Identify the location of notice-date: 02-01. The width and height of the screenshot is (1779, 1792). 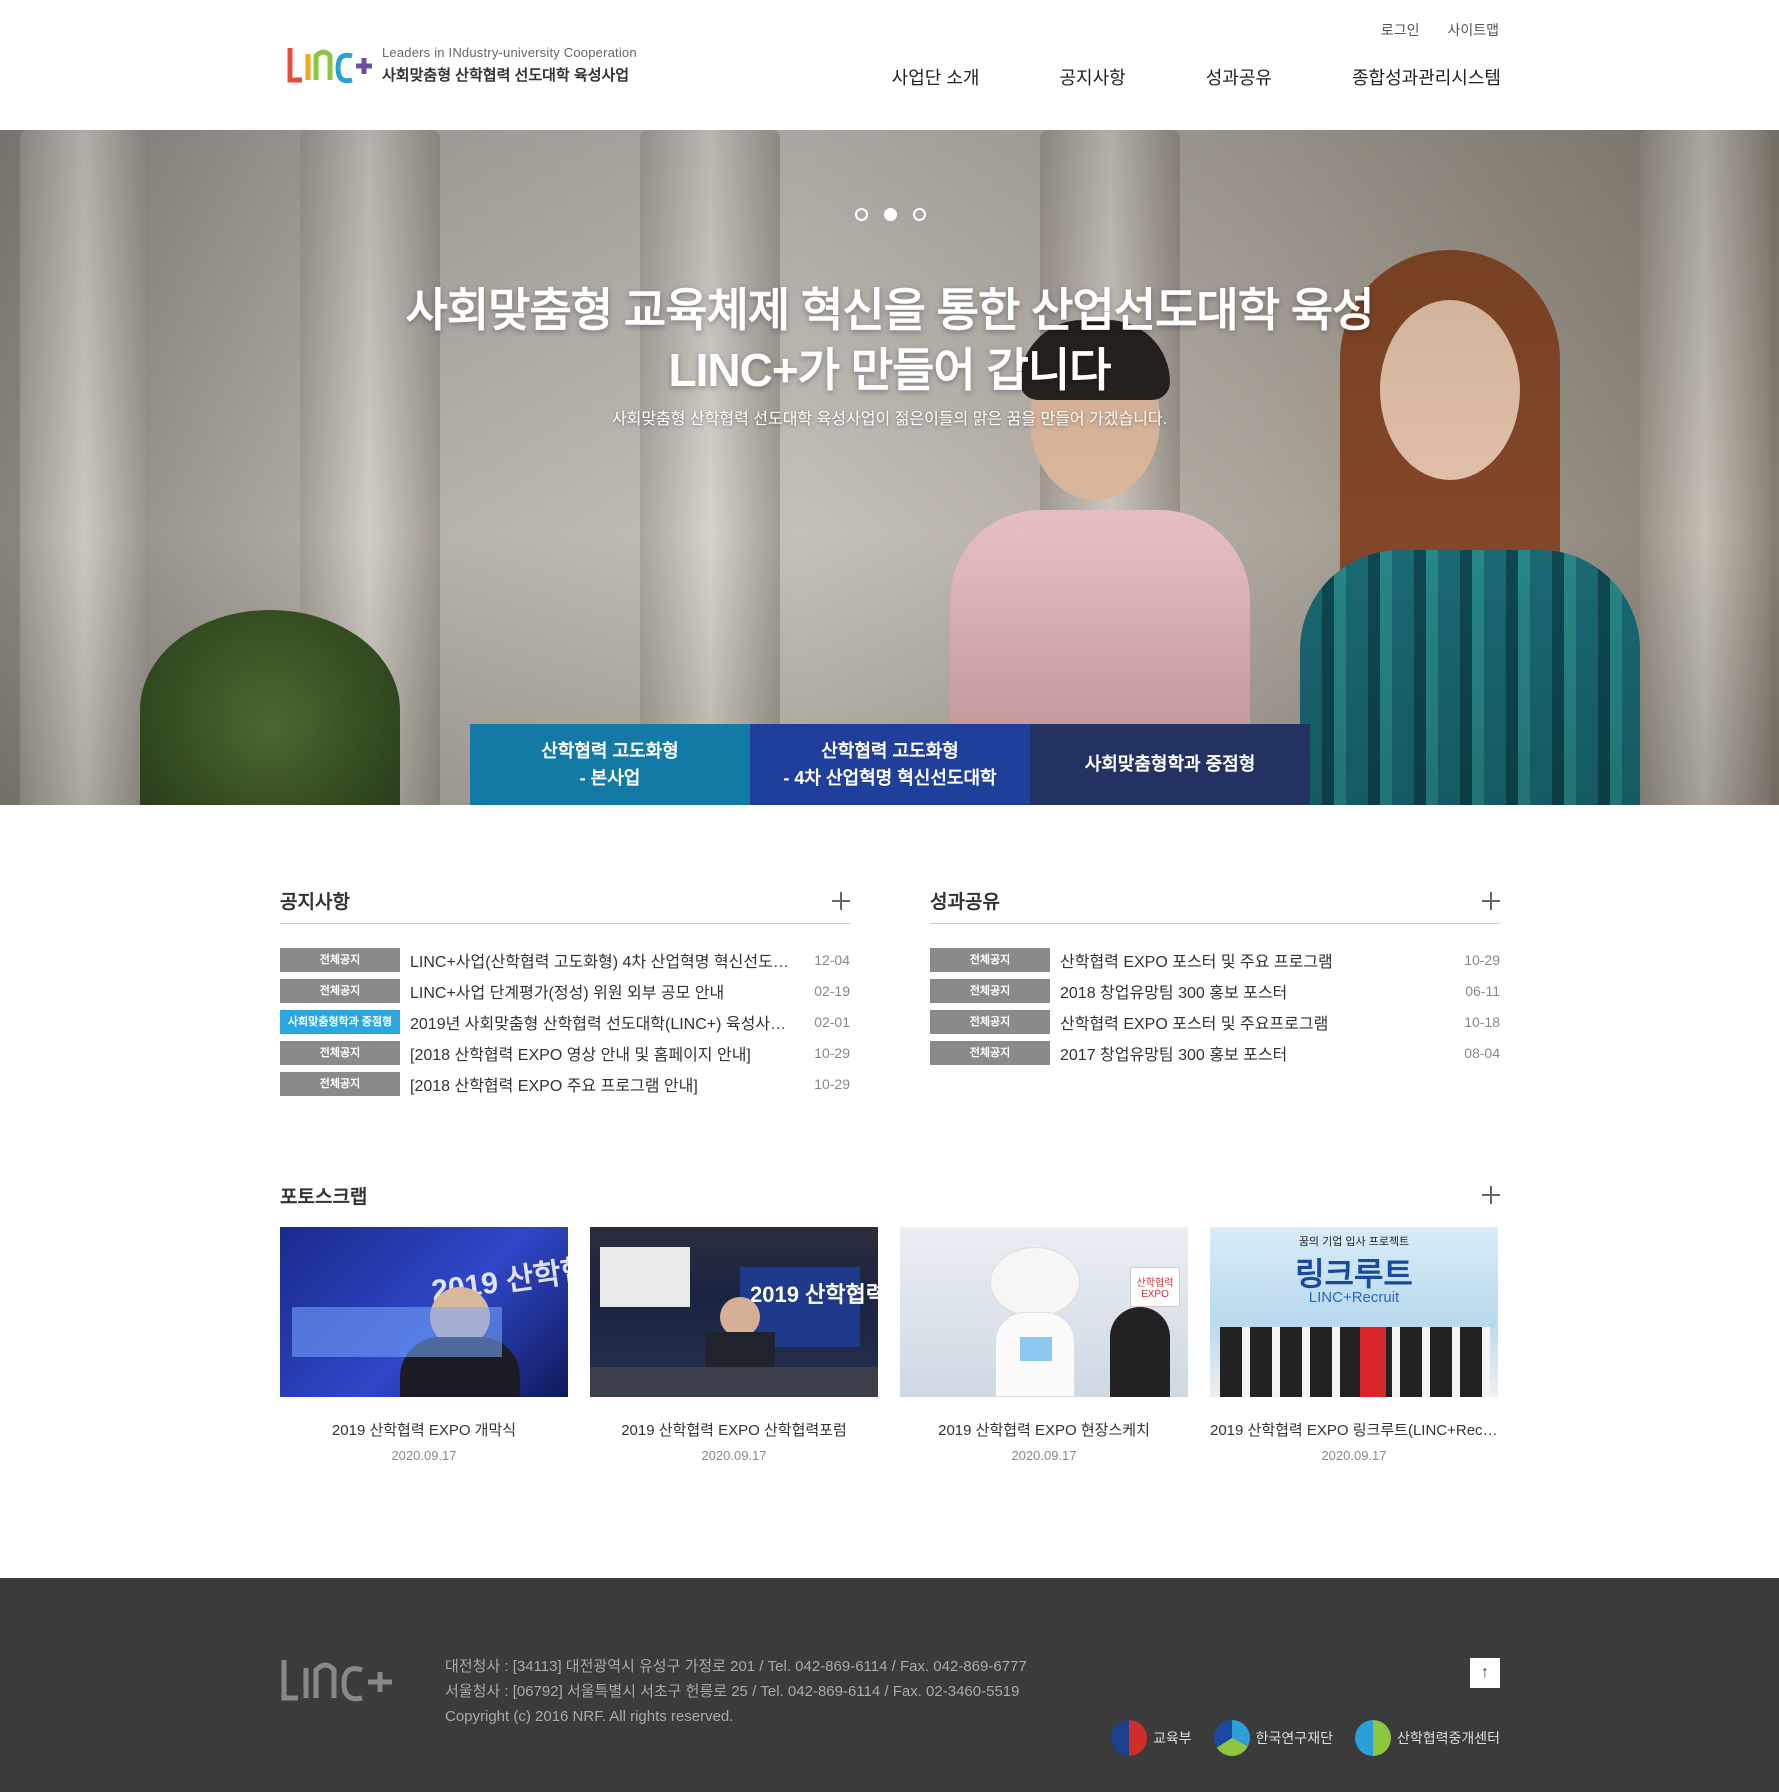
(832, 1021).